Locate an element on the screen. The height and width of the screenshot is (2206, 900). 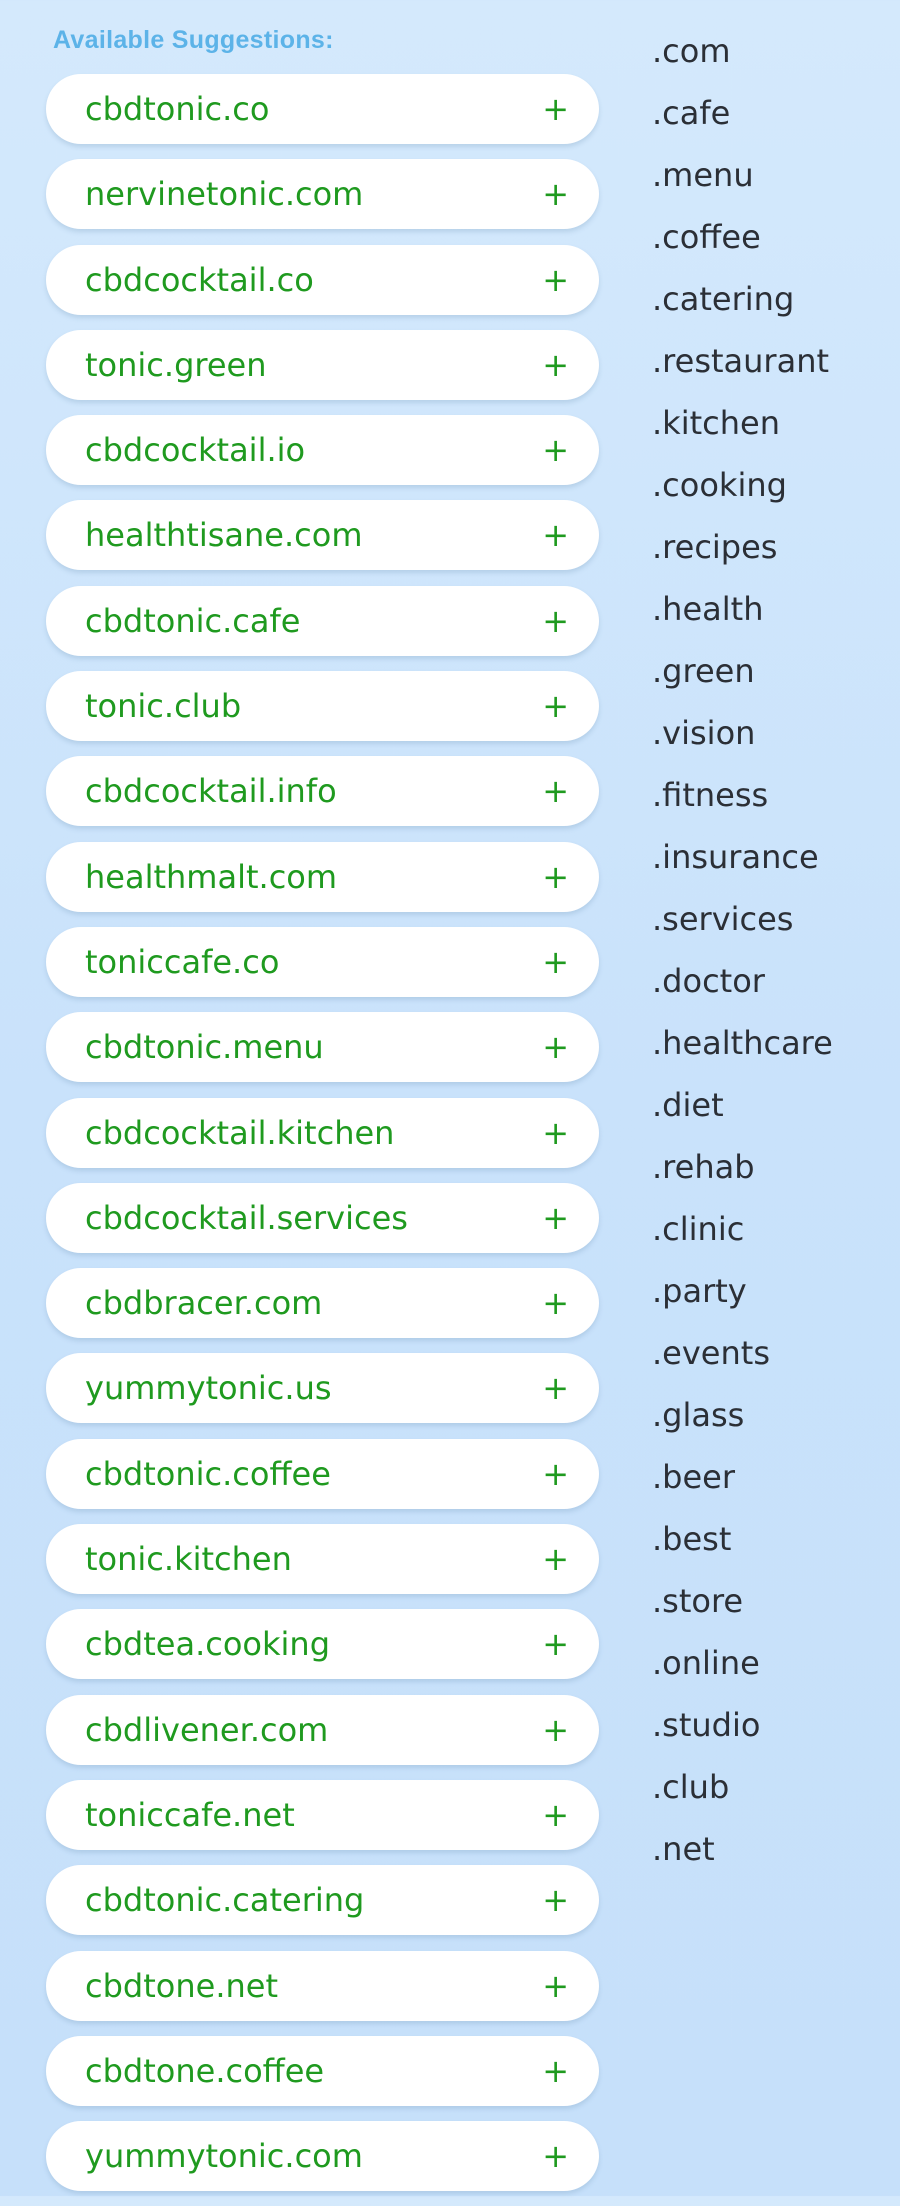
tld-option: .services is located at coordinates (742, 927).